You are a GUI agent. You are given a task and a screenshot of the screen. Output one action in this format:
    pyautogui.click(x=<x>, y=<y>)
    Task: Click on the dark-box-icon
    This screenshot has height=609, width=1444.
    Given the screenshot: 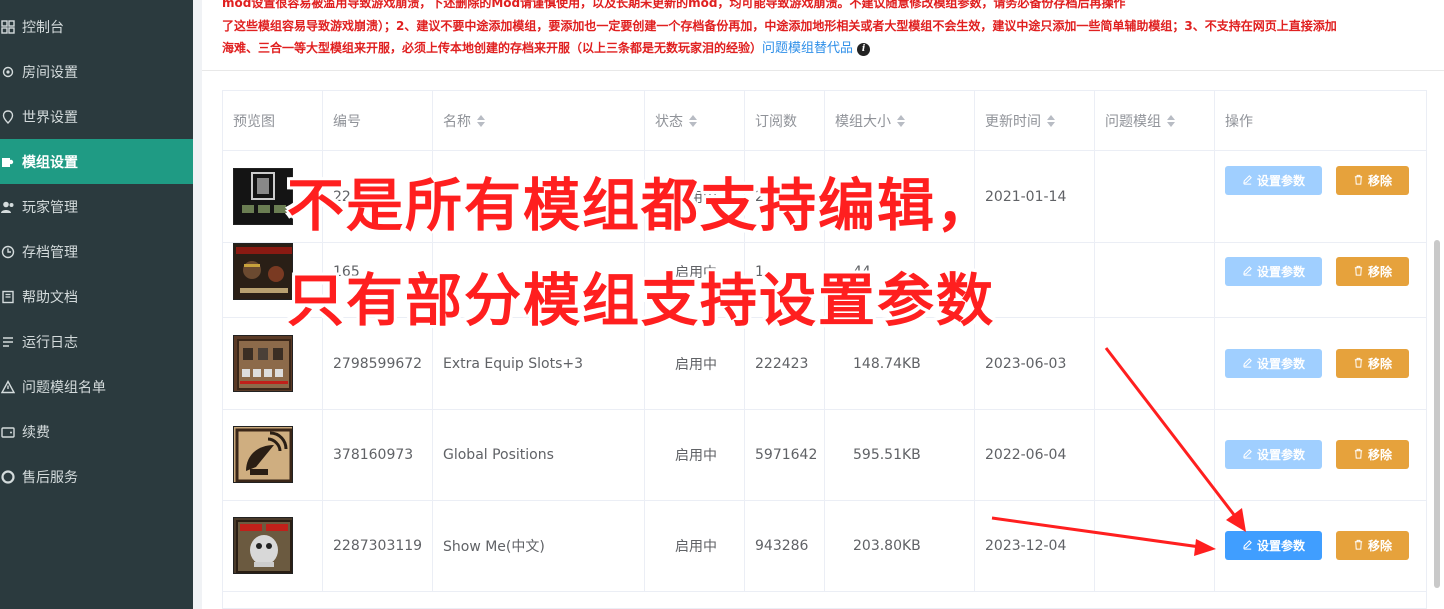 What is the action you would take?
    pyautogui.click(x=263, y=196)
    